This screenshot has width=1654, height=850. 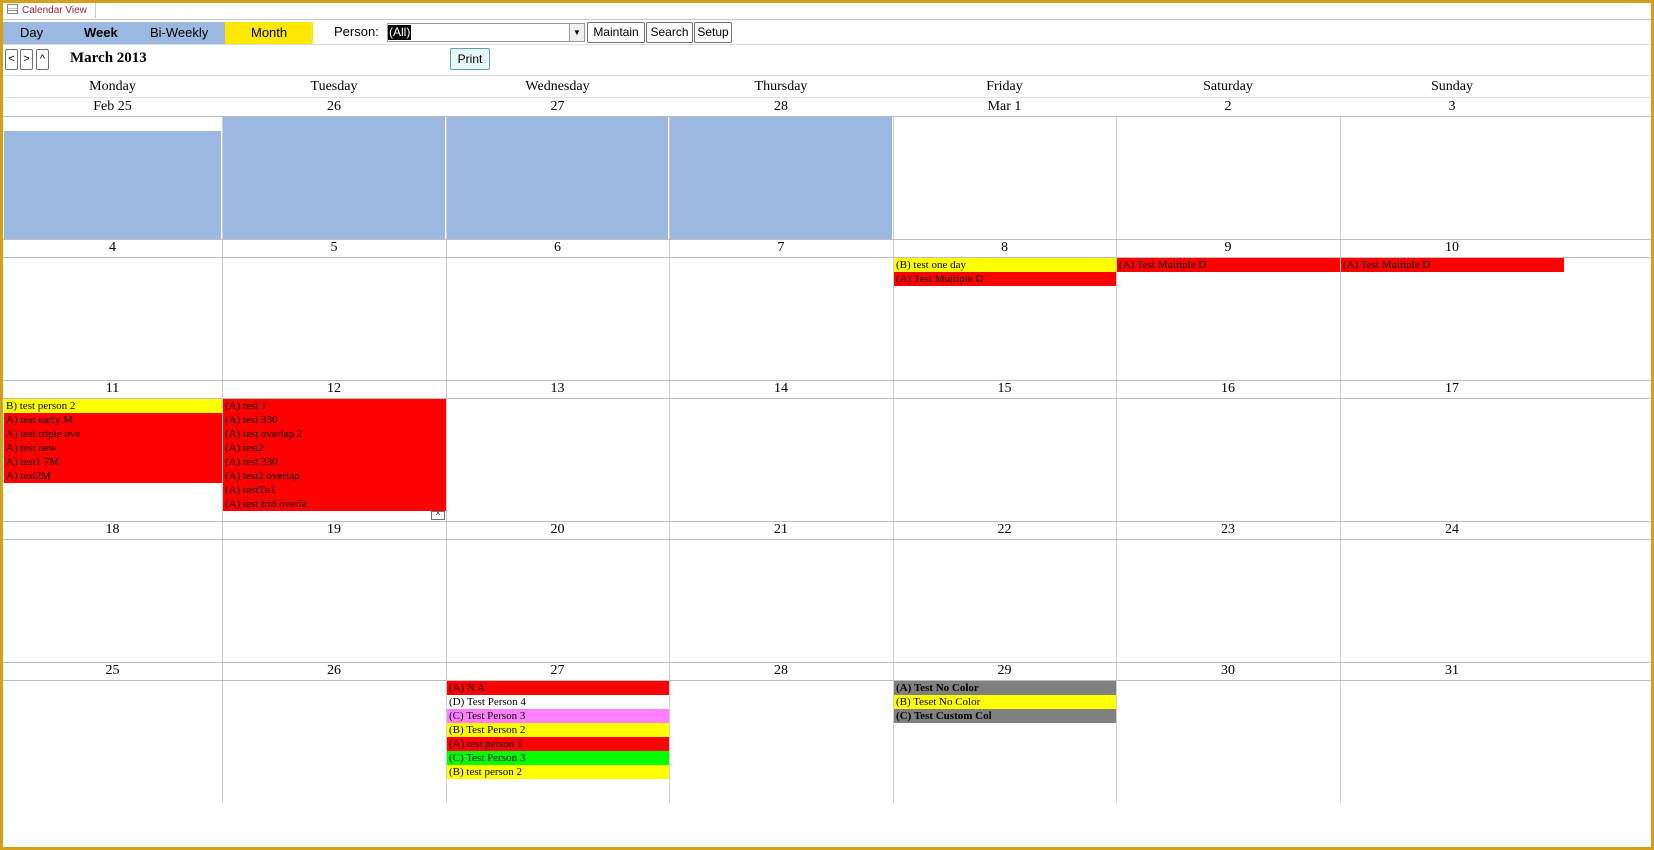 What do you see at coordinates (42, 59) in the screenshot?
I see `collapse-button: ^` at bounding box center [42, 59].